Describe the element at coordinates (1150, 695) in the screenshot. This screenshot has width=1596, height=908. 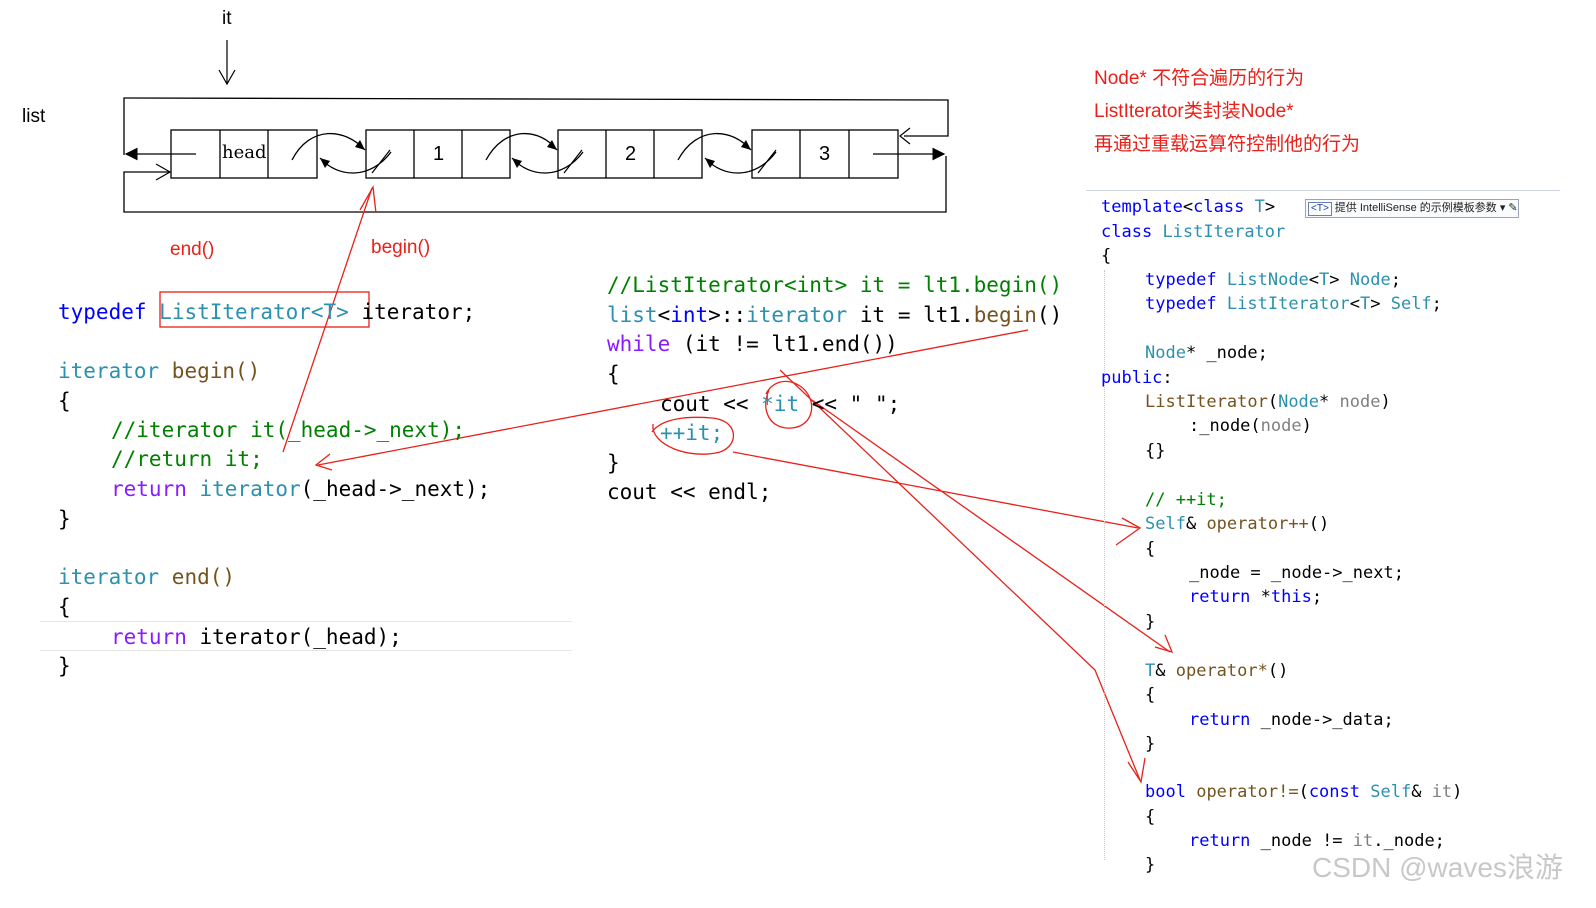
I see `right-code-l18: {` at that location.